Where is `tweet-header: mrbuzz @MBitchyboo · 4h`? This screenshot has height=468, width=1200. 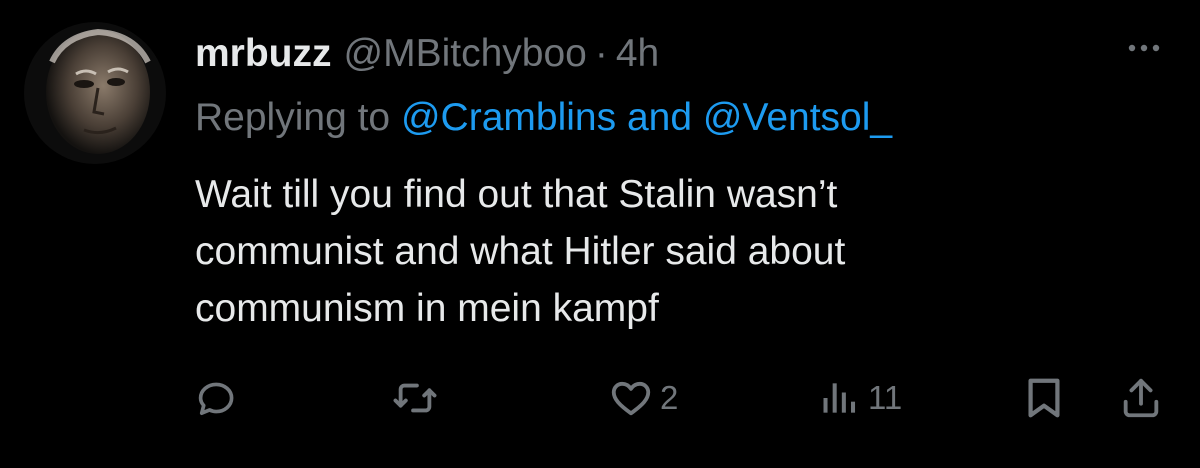
tweet-header: mrbuzz @MBitchyboo · 4h is located at coordinates (427, 54).